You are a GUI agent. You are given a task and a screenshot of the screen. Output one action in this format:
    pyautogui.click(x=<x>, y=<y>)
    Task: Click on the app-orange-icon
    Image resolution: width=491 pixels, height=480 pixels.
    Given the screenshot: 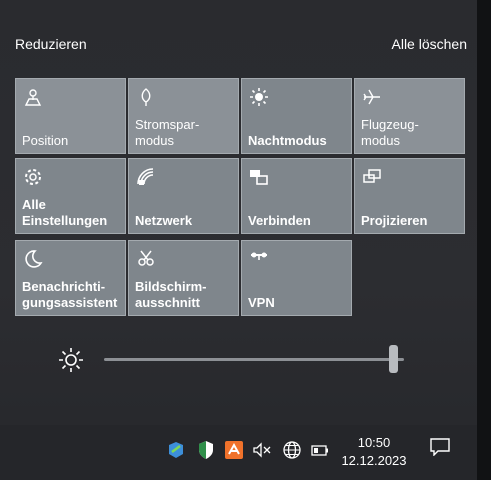 What is the action you would take?
    pyautogui.click(x=234, y=450)
    